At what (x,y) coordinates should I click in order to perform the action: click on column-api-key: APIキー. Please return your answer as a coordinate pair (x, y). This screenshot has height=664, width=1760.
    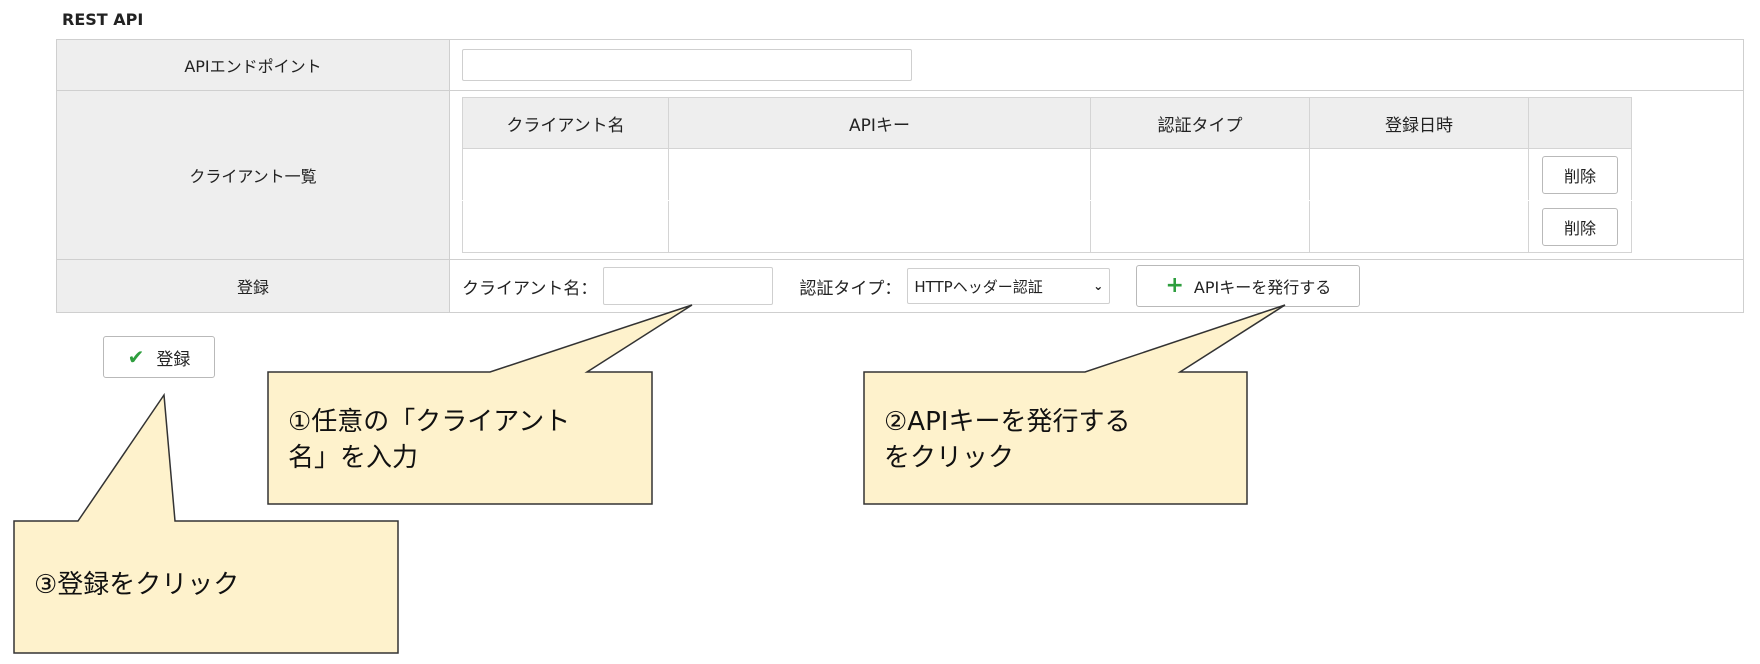
    Looking at the image, I should click on (879, 123).